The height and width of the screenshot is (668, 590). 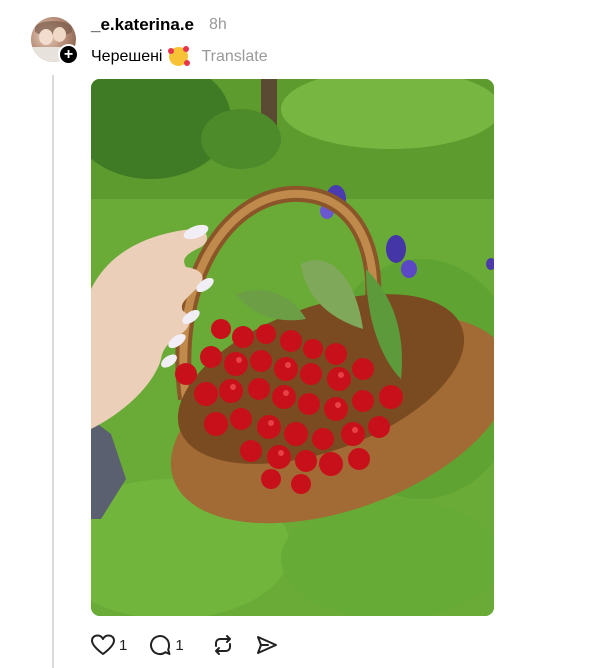 I want to click on smiling-face-with-hearts-icon, so click(x=179, y=56).